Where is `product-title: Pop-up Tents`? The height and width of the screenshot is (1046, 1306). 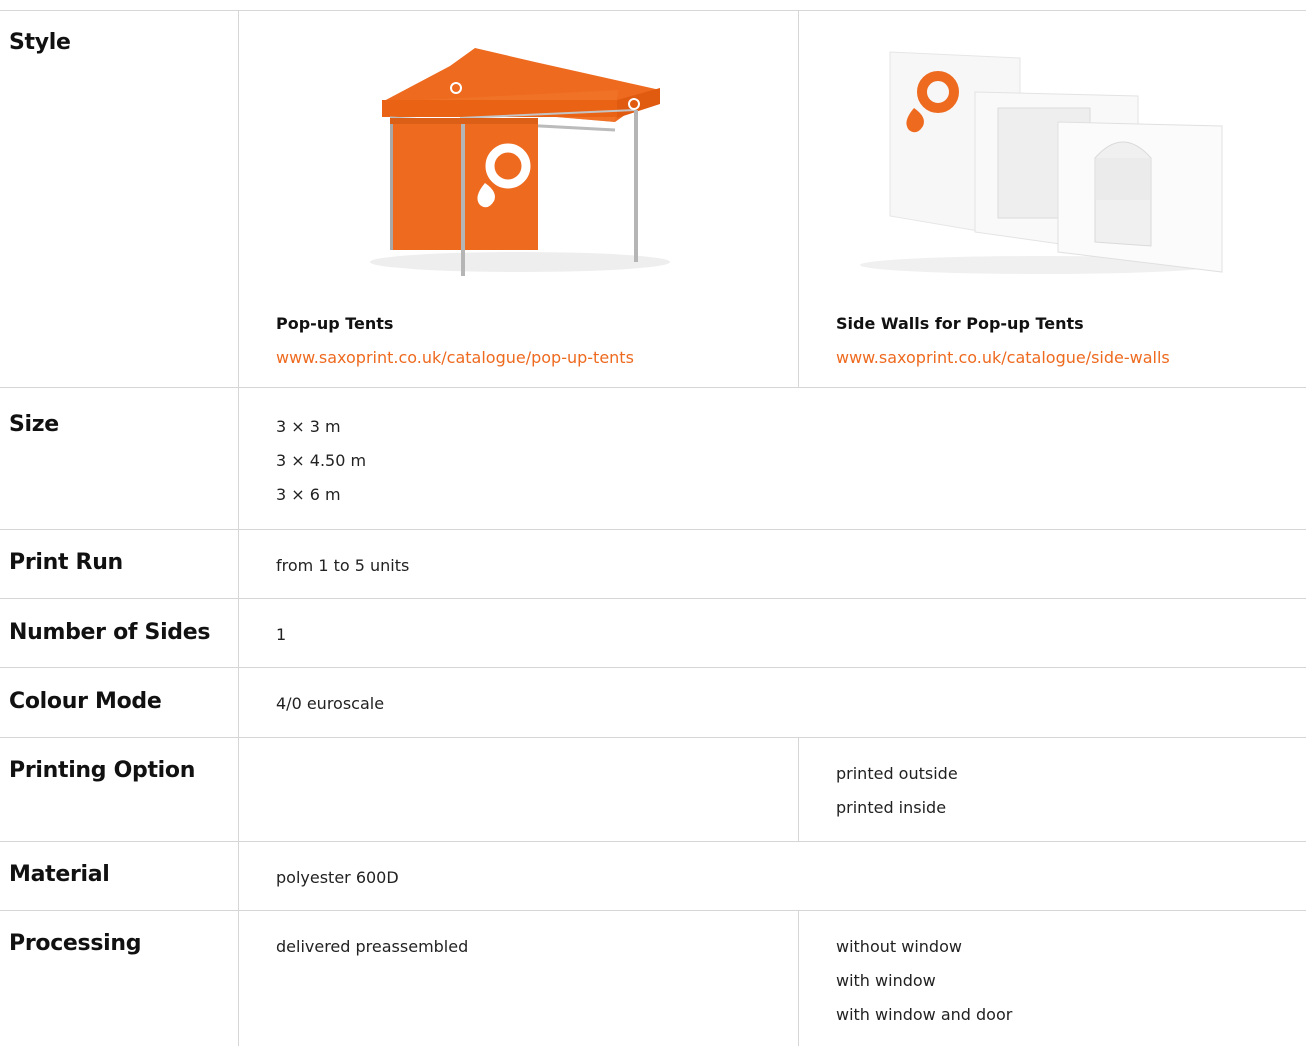
product-title: Pop-up Tents is located at coordinates (335, 323).